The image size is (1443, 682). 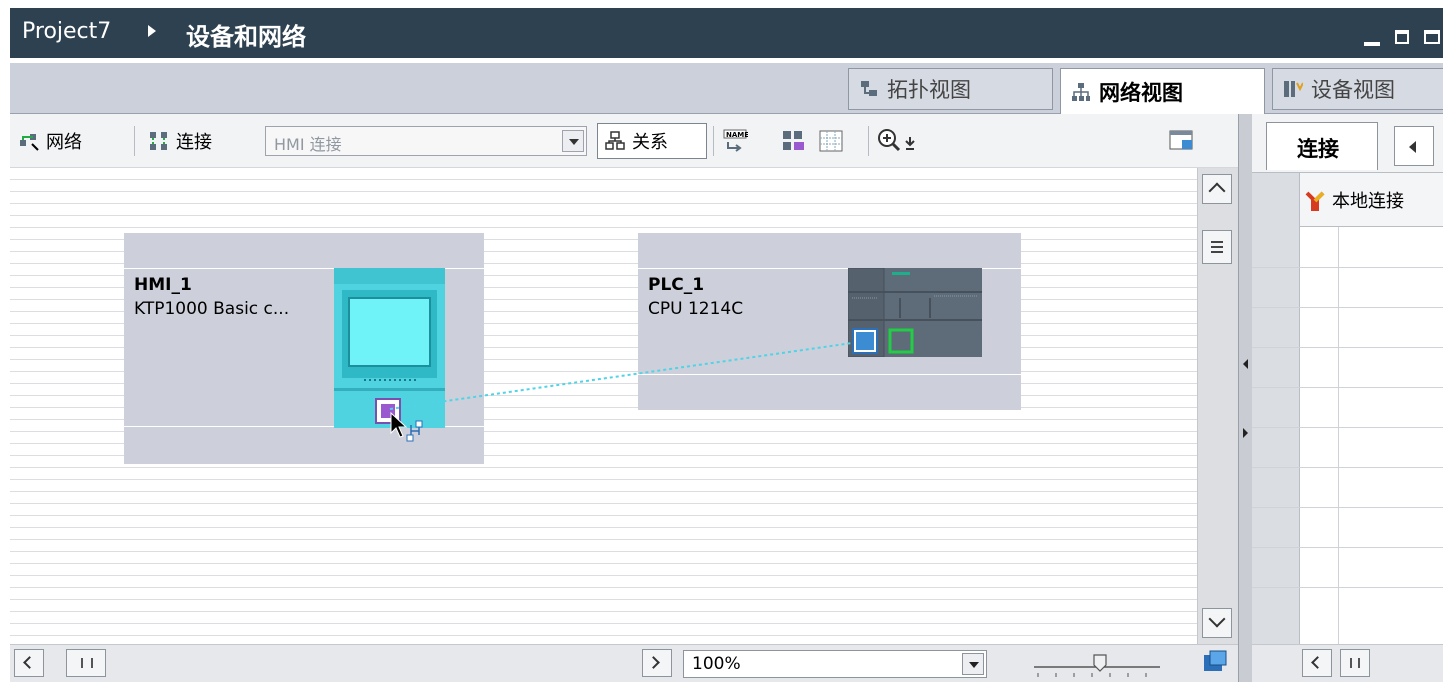 What do you see at coordinates (66, 31) in the screenshot?
I see `project-name: Project7` at bounding box center [66, 31].